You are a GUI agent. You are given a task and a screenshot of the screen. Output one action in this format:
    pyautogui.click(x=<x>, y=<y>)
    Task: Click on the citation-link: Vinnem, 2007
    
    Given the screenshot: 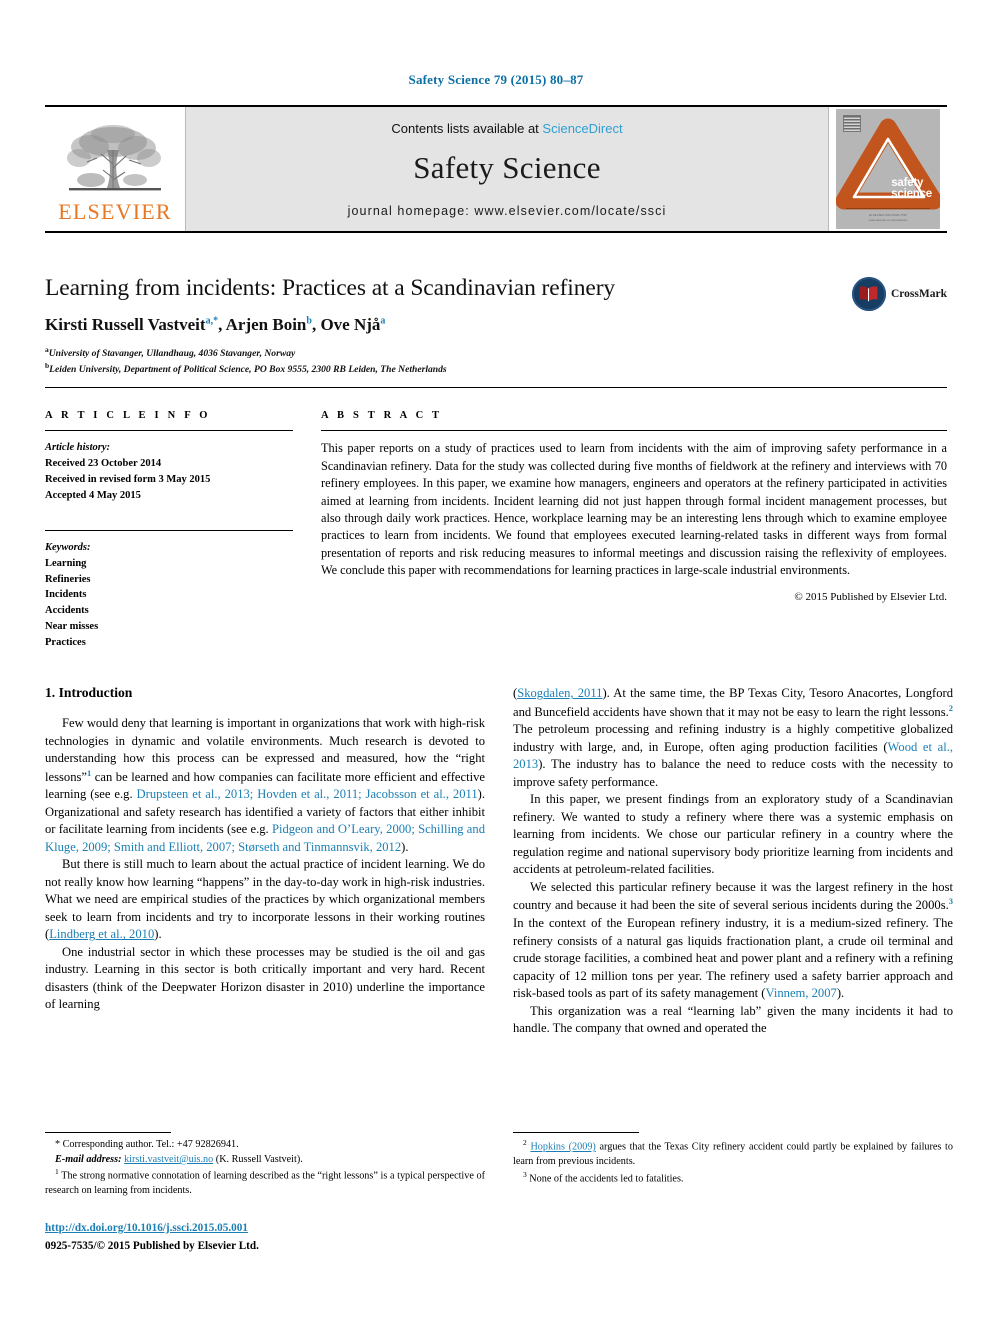 What is the action you would take?
    pyautogui.click(x=801, y=993)
    